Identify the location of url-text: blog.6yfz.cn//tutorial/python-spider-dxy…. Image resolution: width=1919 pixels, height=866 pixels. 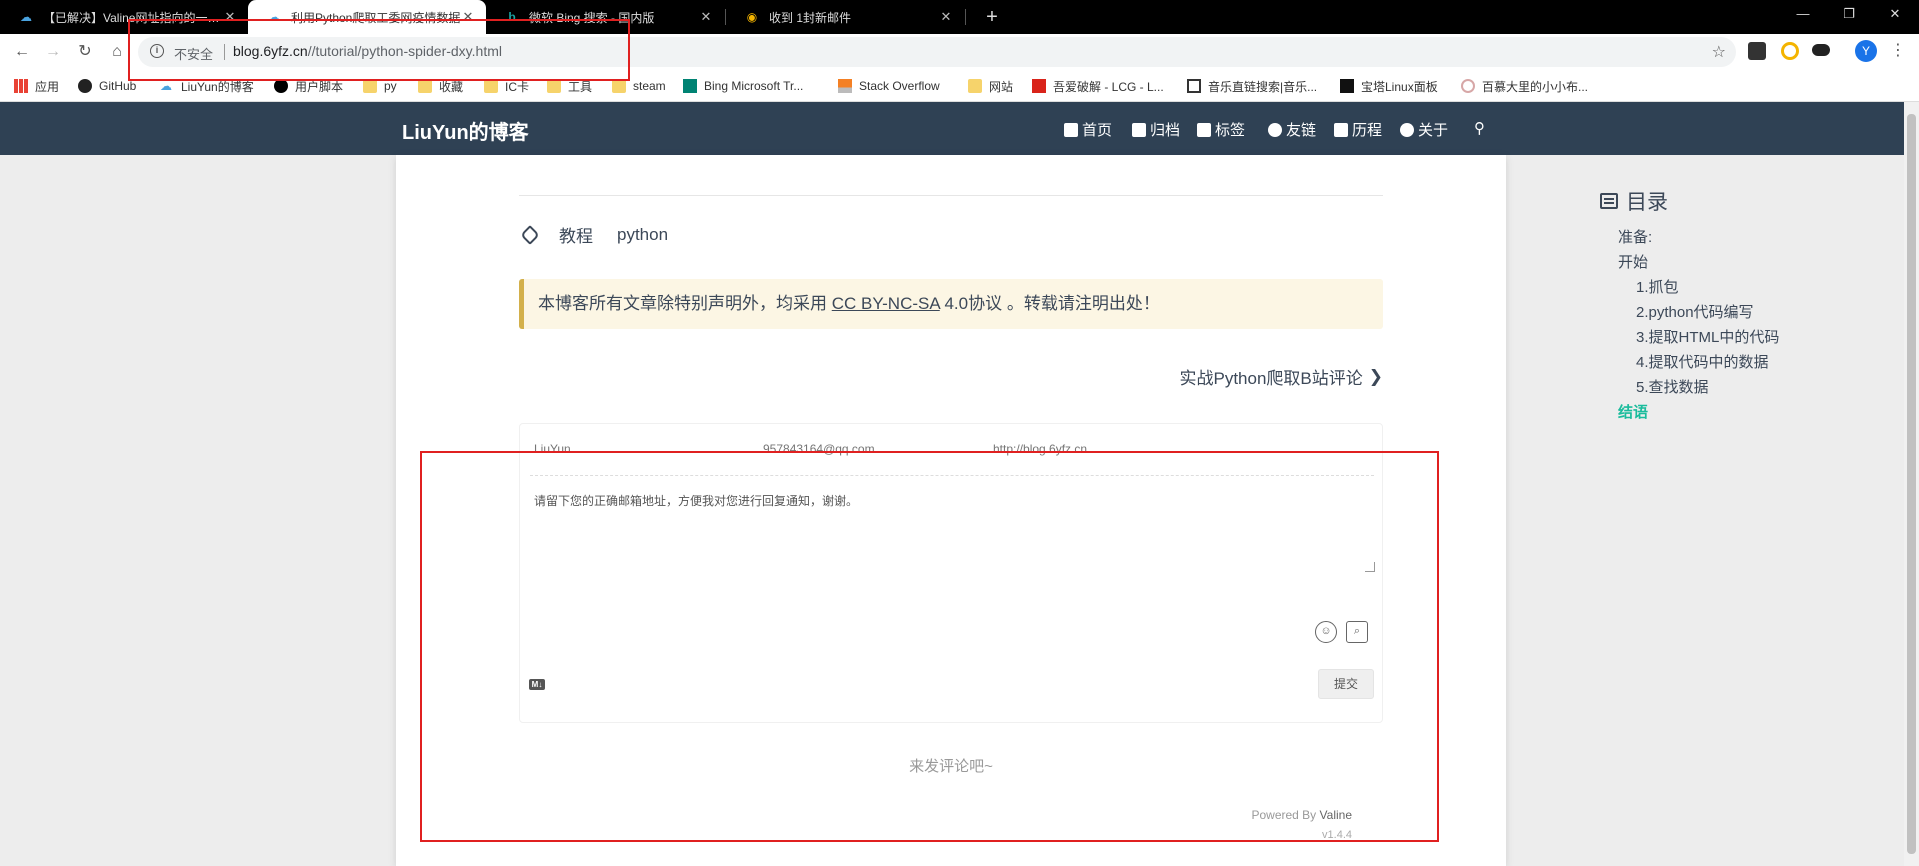
(367, 51).